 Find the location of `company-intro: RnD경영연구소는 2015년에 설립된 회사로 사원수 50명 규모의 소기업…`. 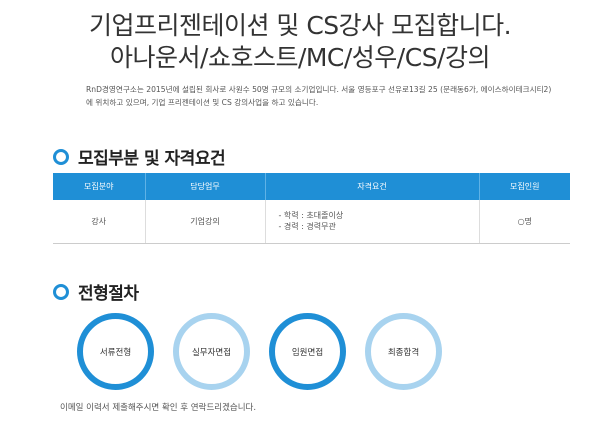

company-intro: RnD경영연구소는 2015년에 설립된 회사로 사원수 50명 규모의 소기업… is located at coordinates (319, 96).